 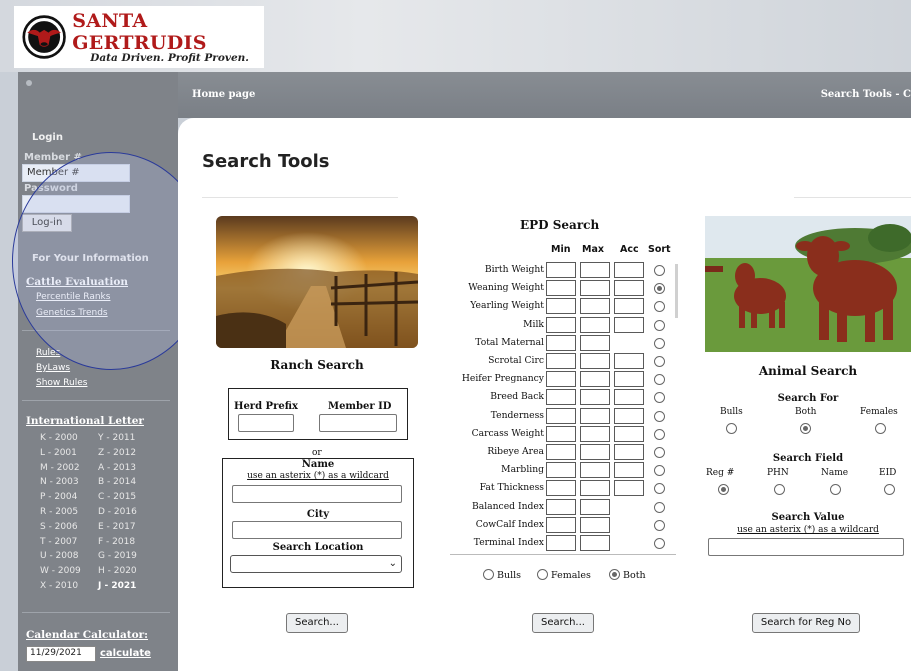 I want to click on search-reg-no-button: Search for Reg No, so click(x=806, y=623).